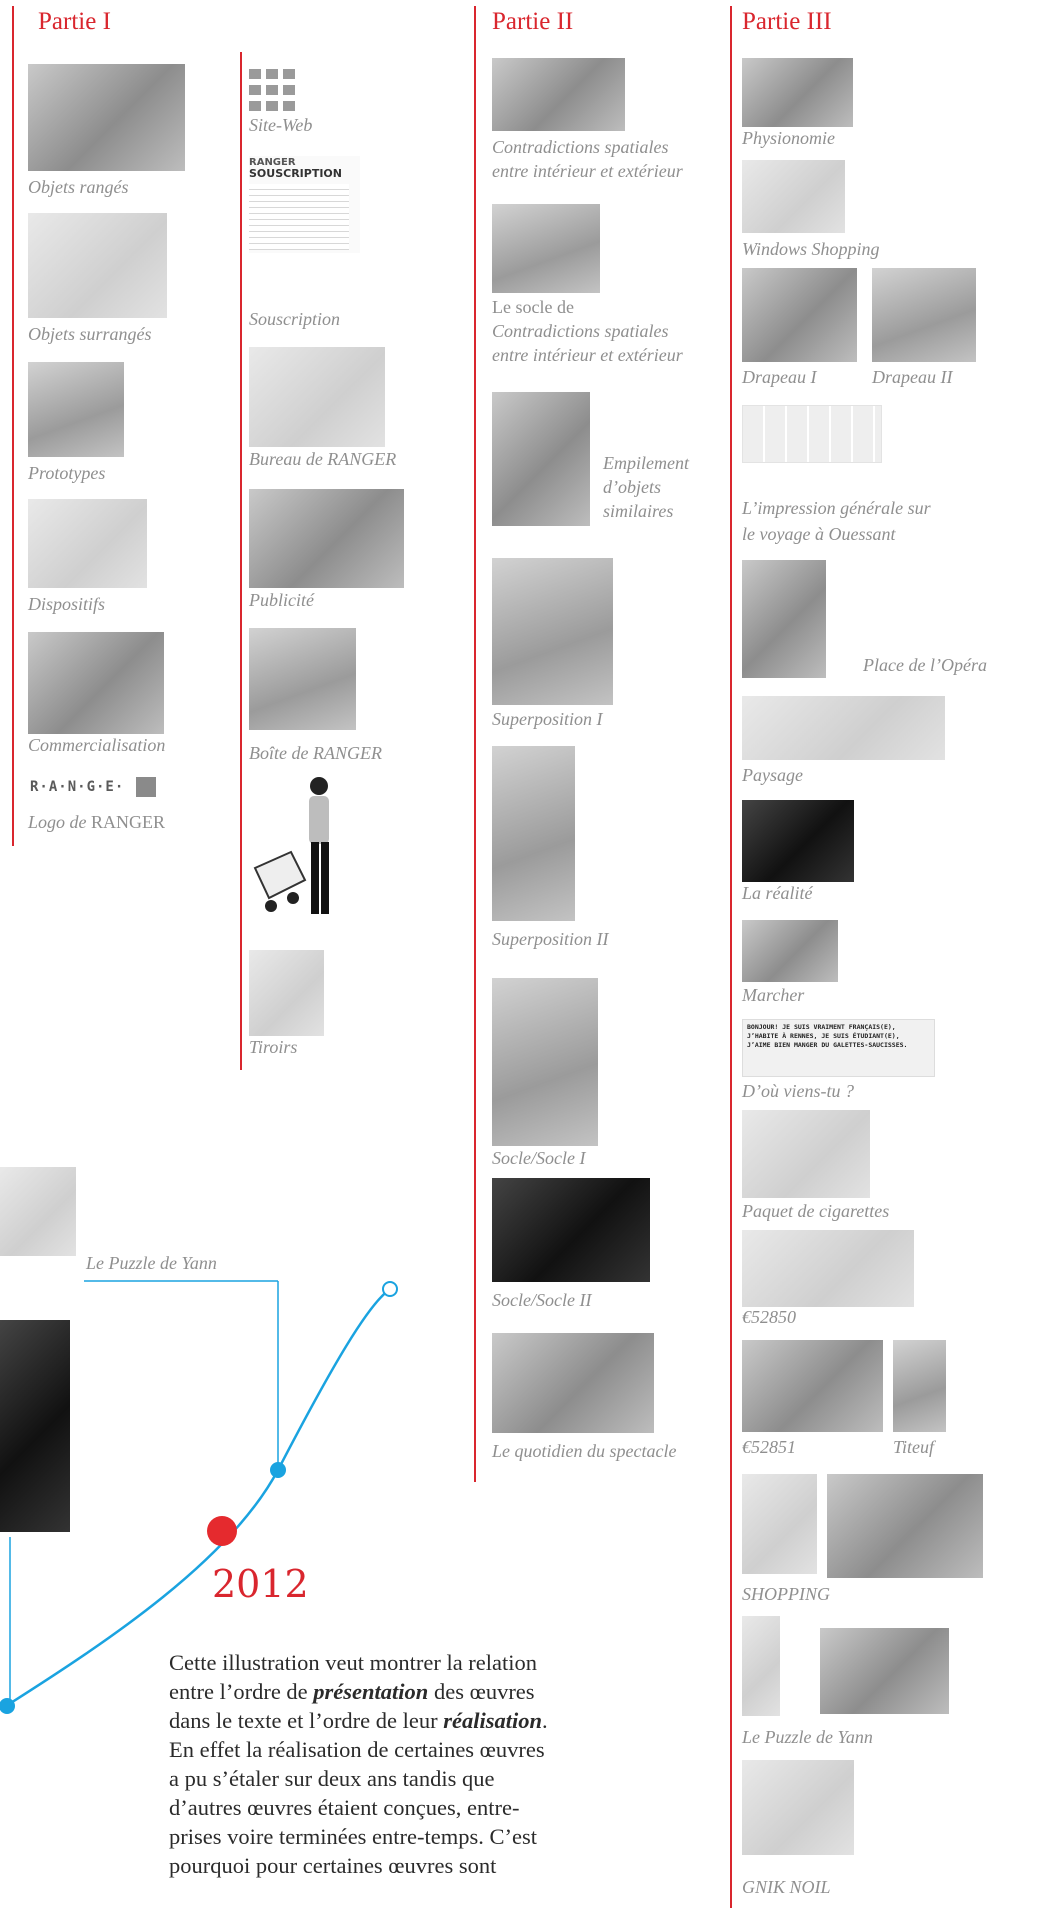  Describe the element at coordinates (35, 1426) in the screenshot. I see `timeline-socle-image` at that location.